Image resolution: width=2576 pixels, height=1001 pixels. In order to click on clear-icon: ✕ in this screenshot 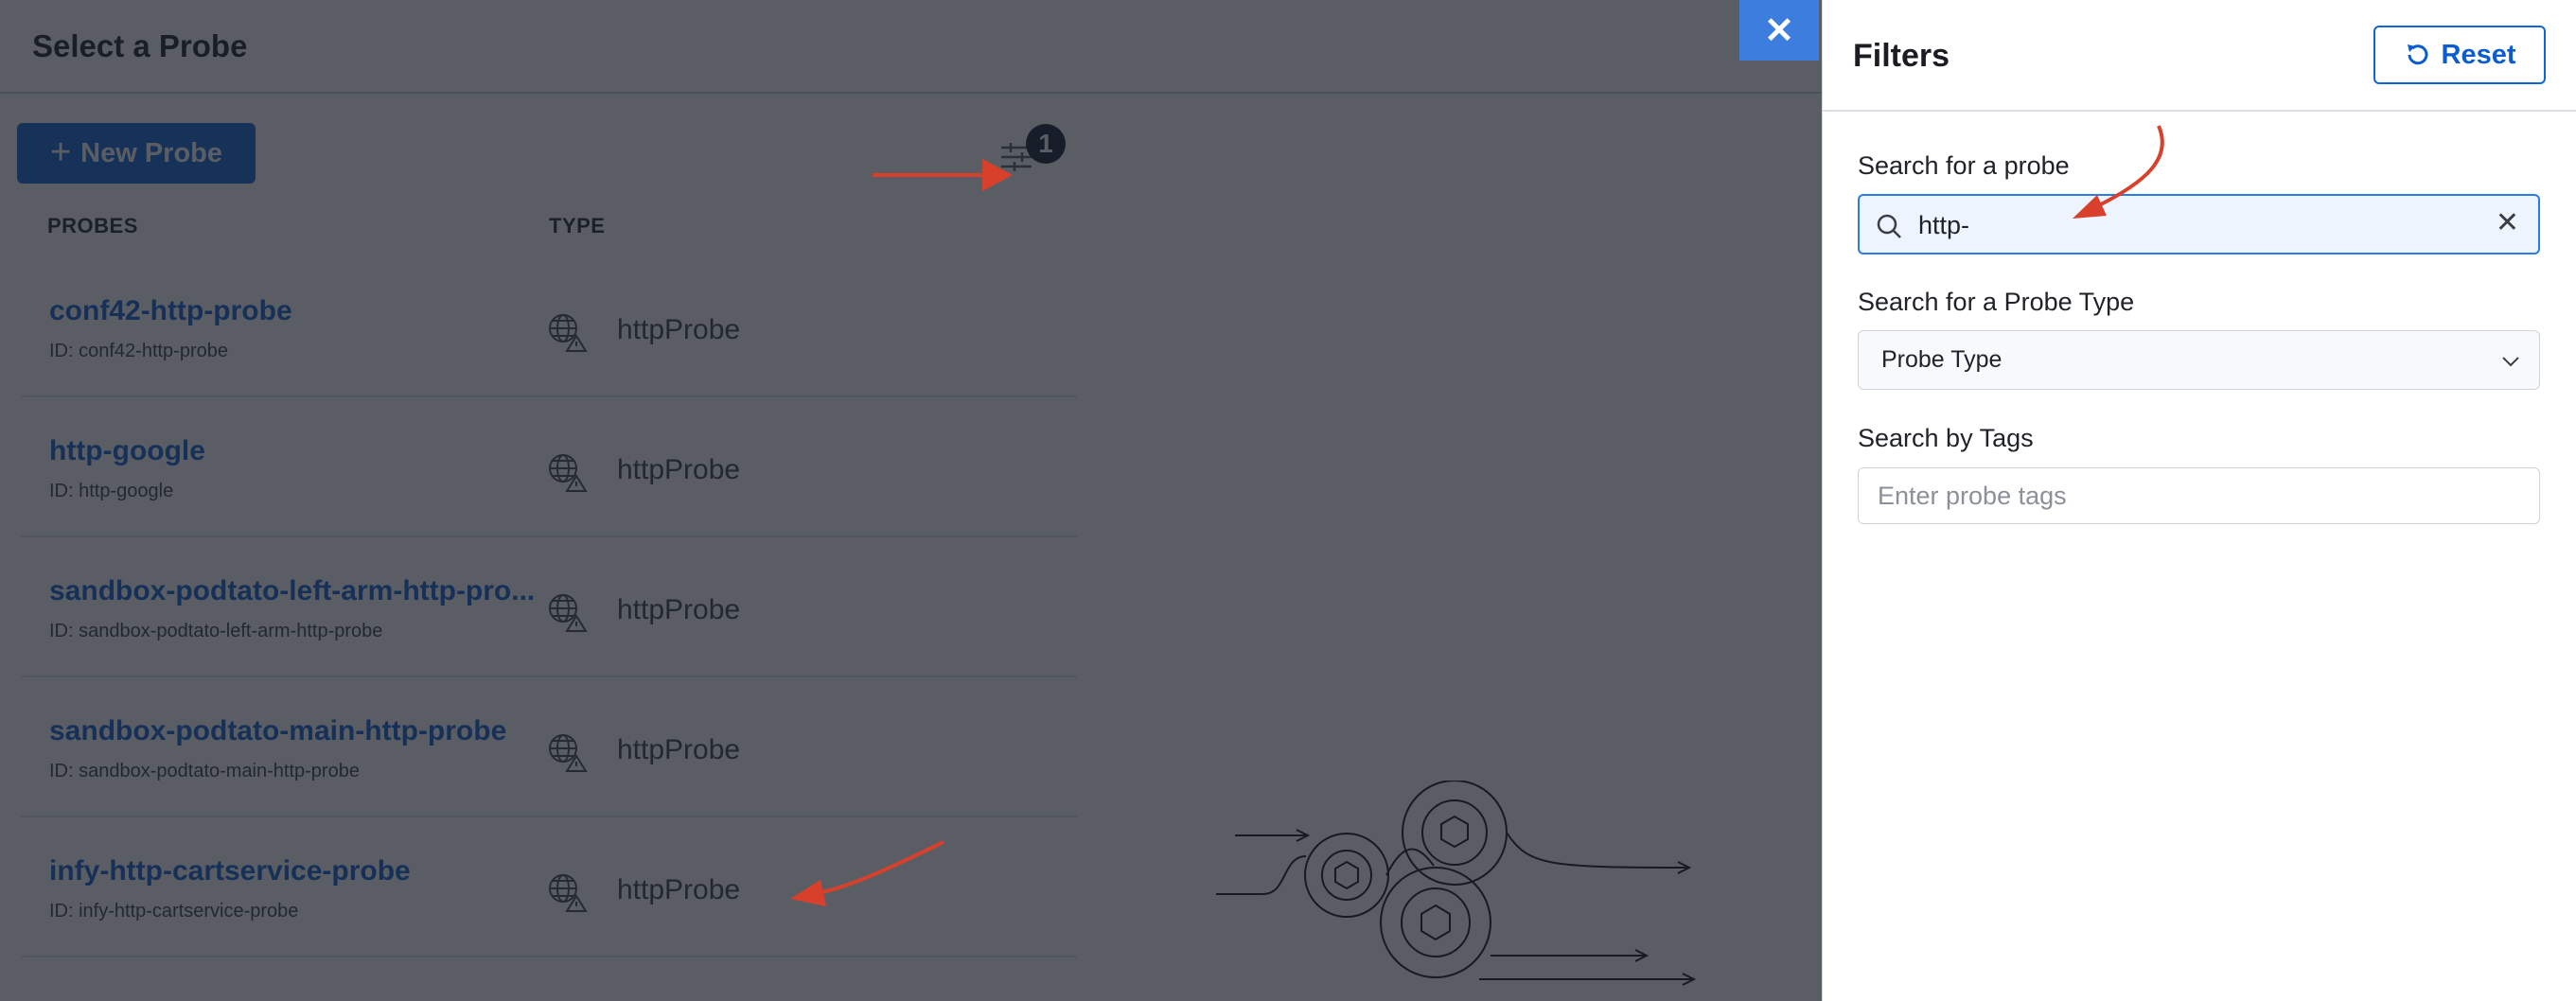, I will do `click(2507, 223)`.